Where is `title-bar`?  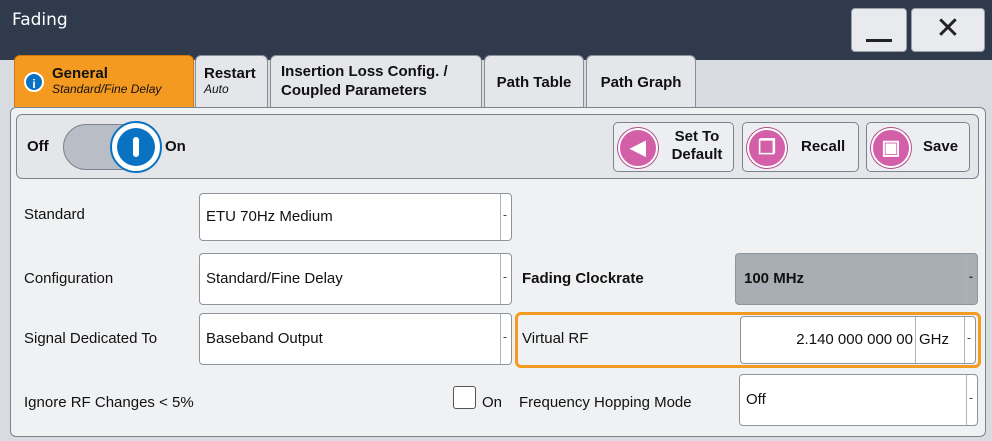
title-bar is located at coordinates (496, 30).